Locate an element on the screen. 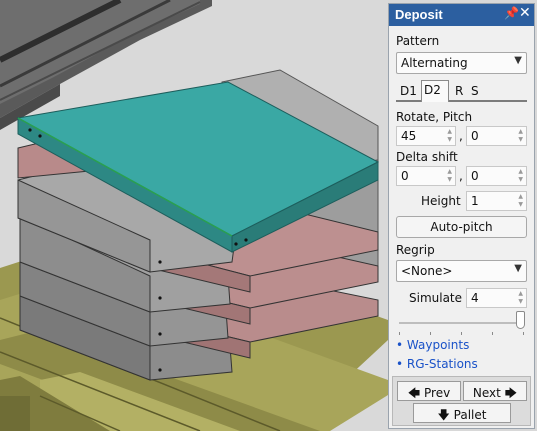 This screenshot has width=537, height=431. pattern-label: Pattern is located at coordinates (418, 41).